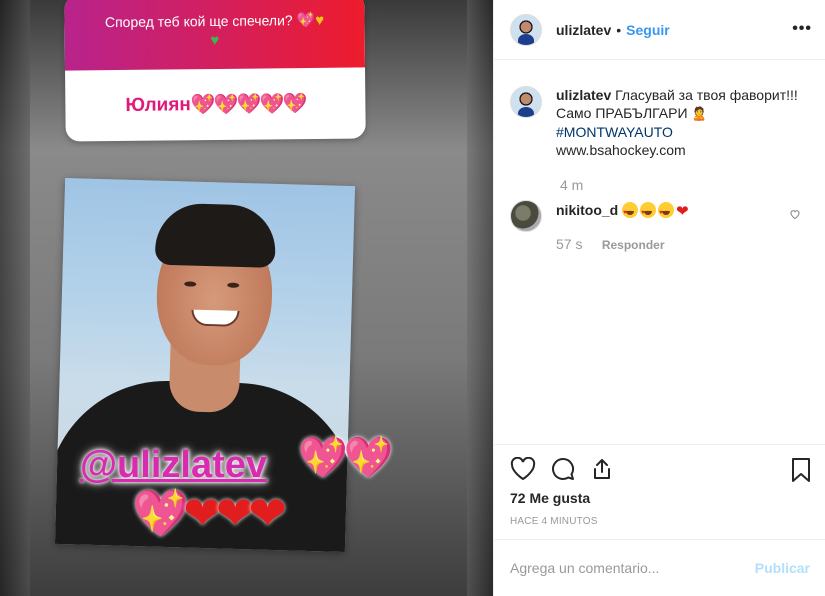  I want to click on commenter-avatar, so click(526, 216).